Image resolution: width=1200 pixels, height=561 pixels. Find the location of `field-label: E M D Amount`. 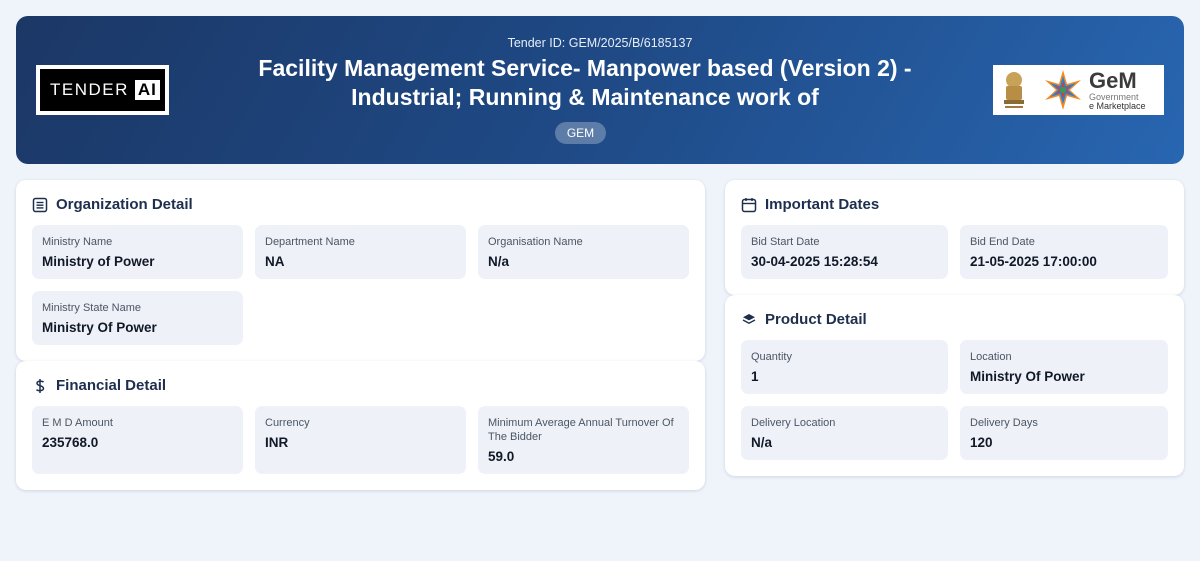

field-label: E M D Amount is located at coordinates (77, 423).